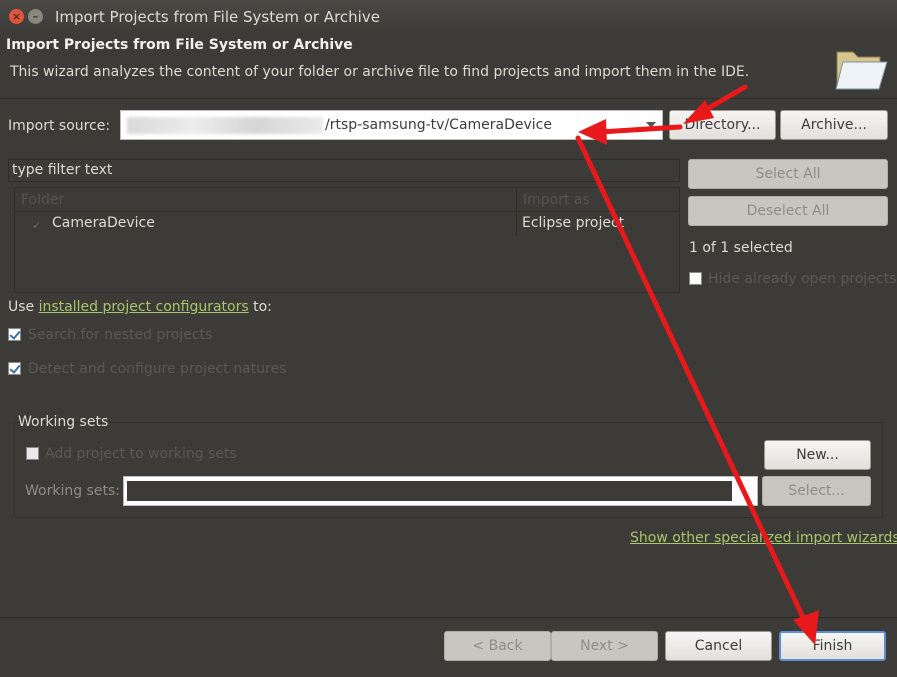 This screenshot has width=897, height=677. I want to click on annotation-arrow-combo, so click(640, 129).